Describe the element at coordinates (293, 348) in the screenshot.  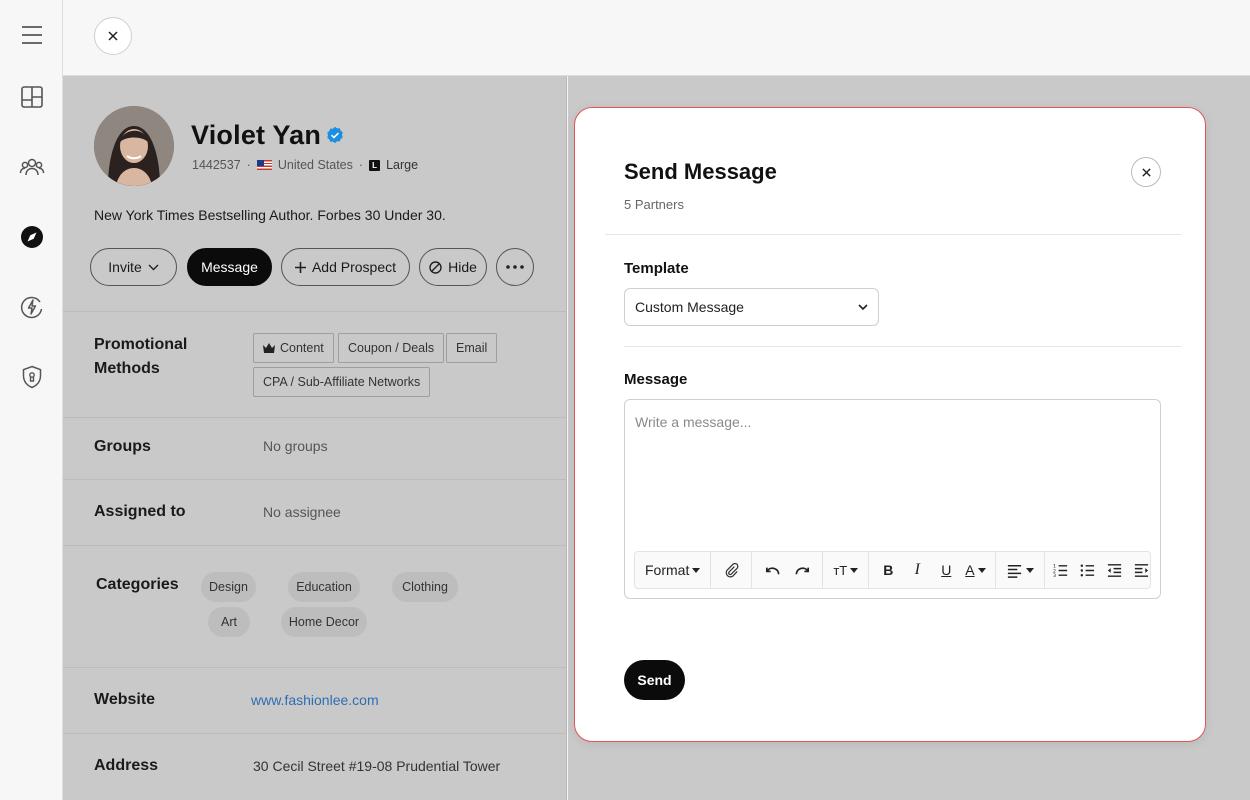
I see `promo-chip-content: Content` at that location.